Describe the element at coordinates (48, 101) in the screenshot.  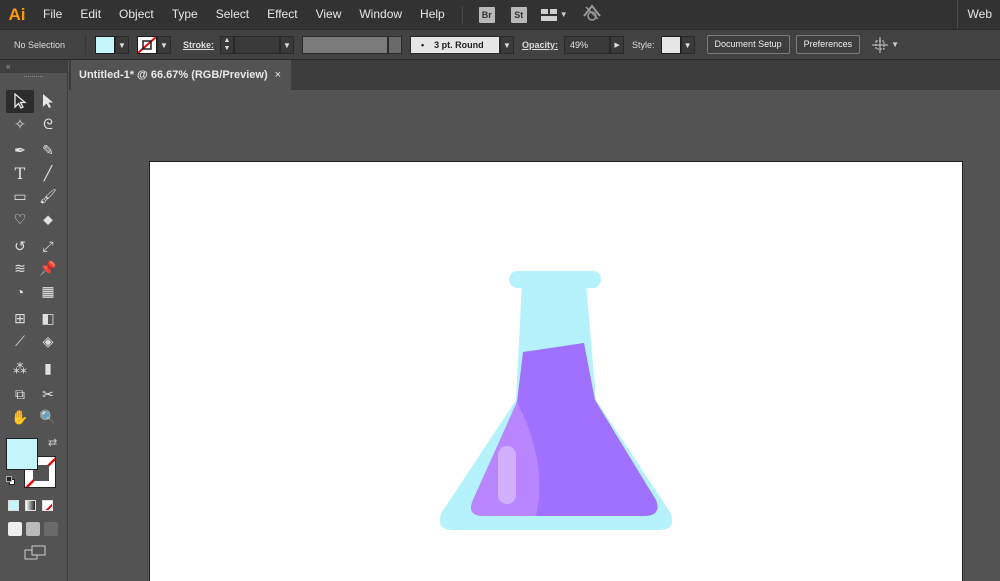
I see `direct-selection-tool` at that location.